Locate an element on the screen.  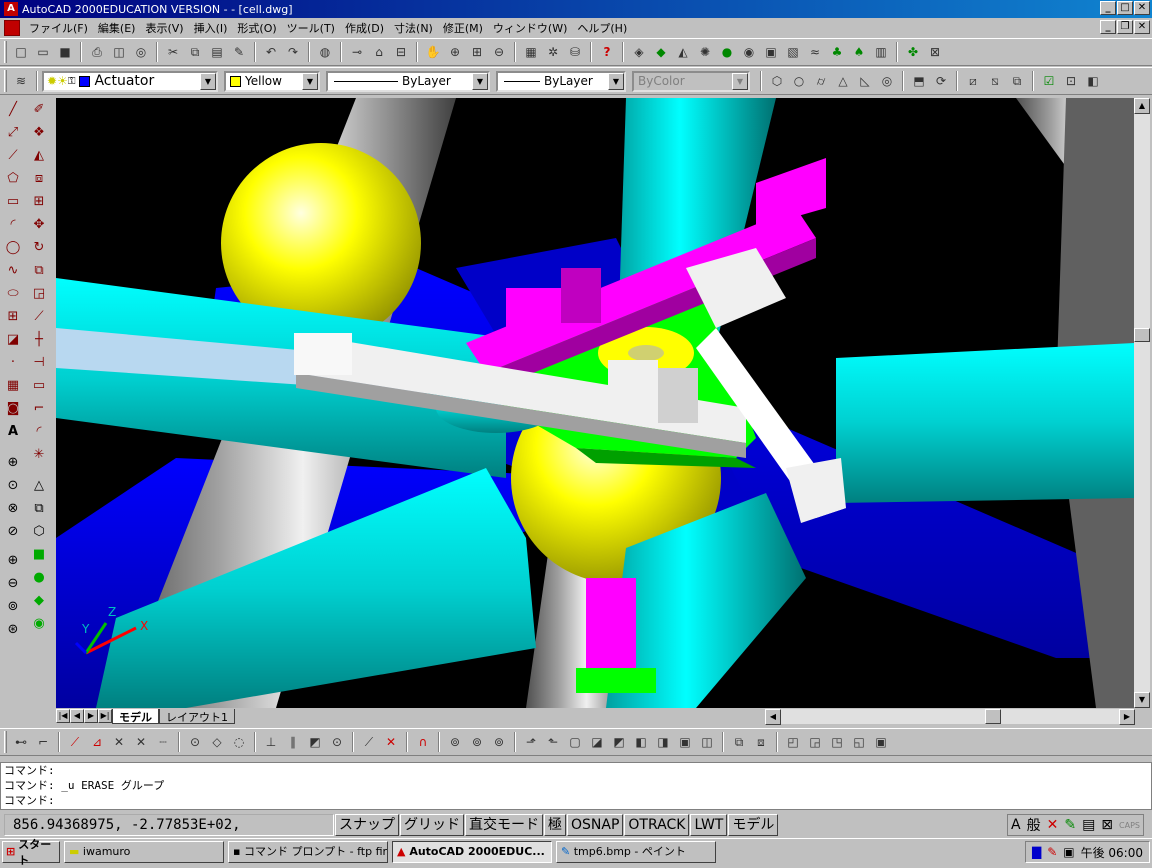
otrack-toggle: OTRACK is located at coordinates (657, 825).